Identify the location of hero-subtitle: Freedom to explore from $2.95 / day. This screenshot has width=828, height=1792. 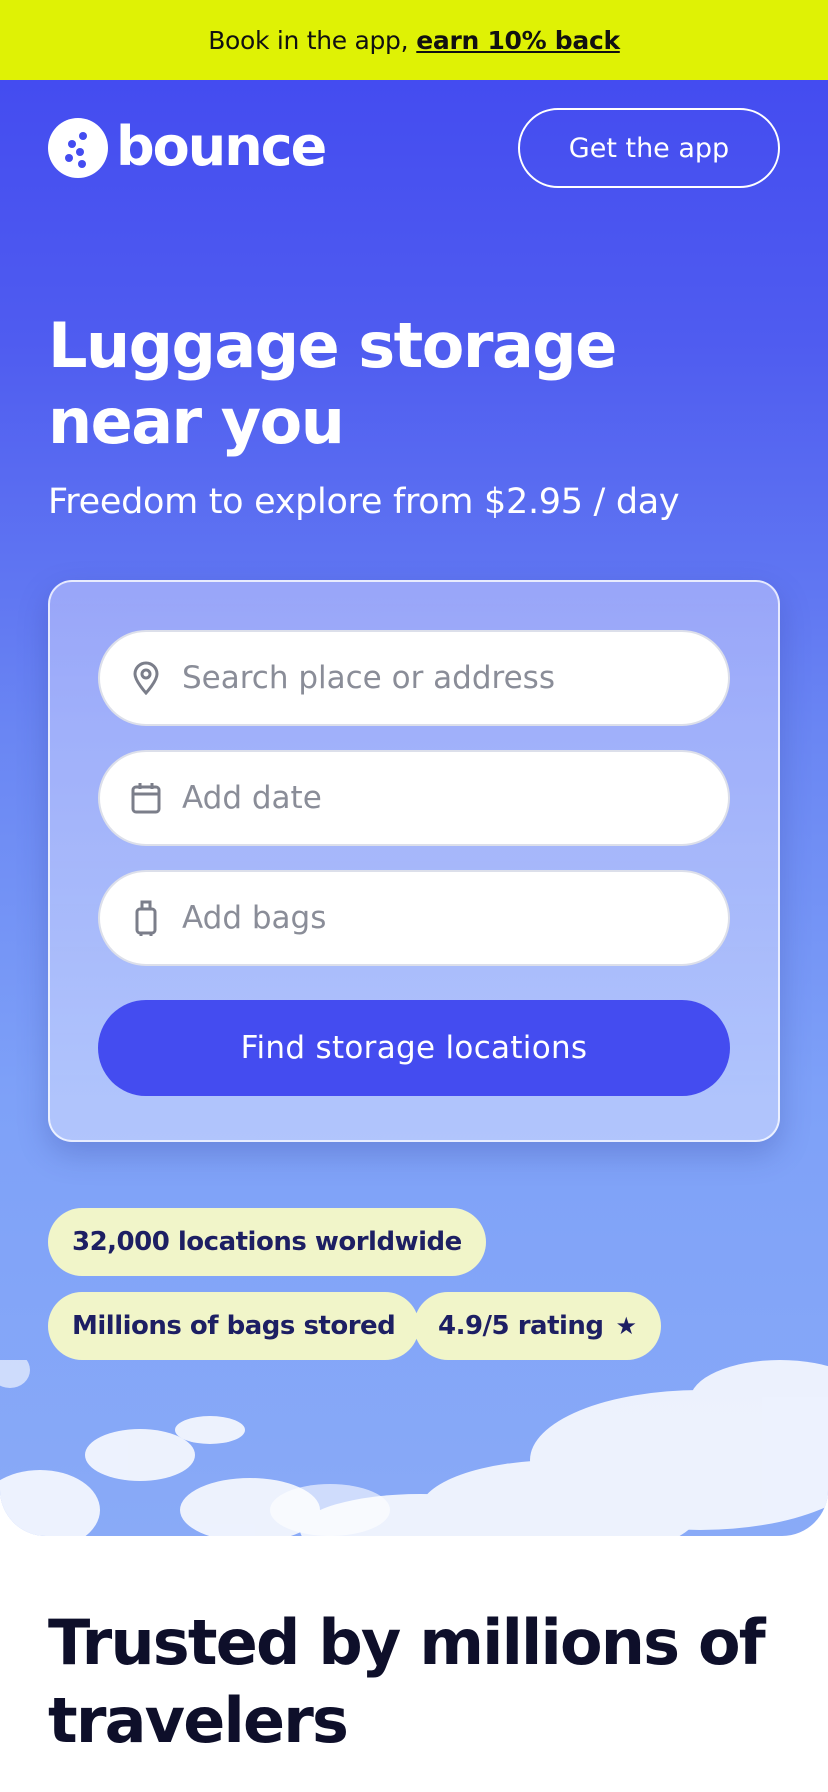
(364, 502).